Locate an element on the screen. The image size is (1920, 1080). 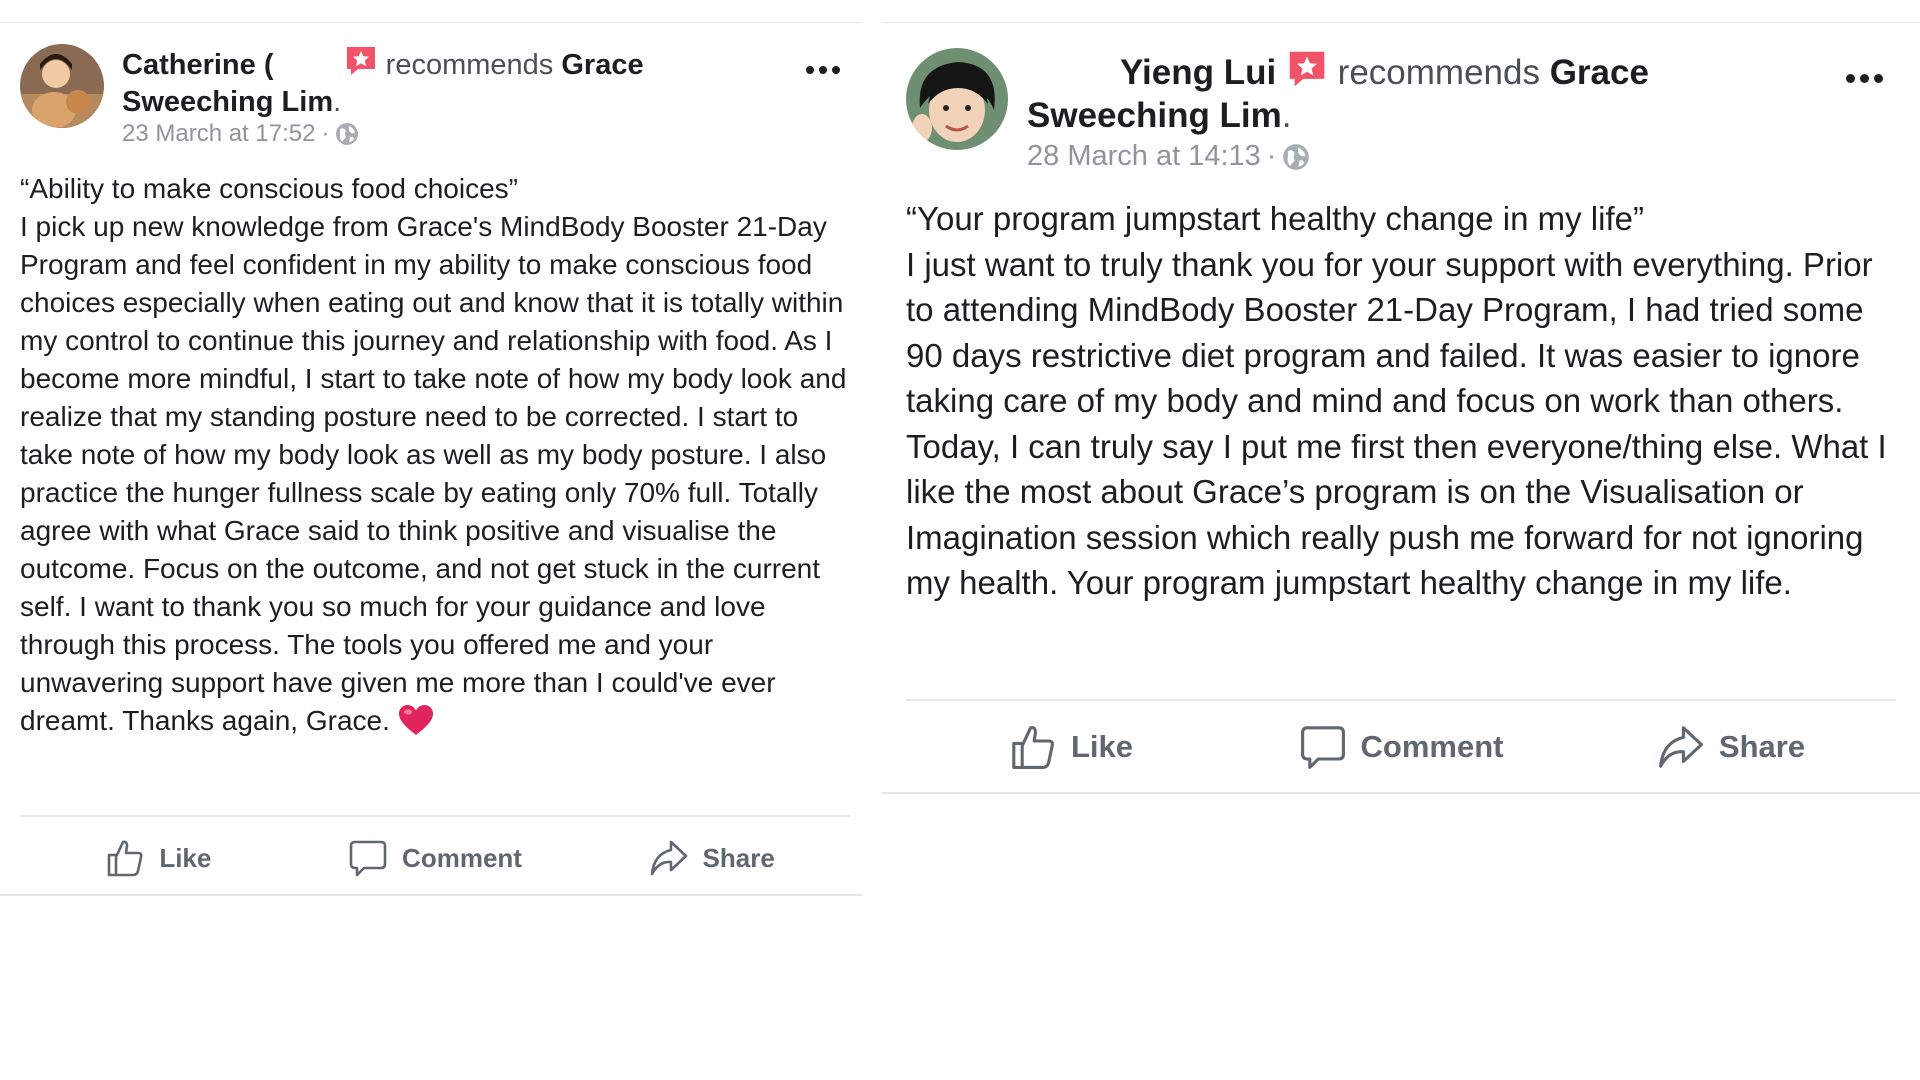
post-timestamp: 23 March at 17:52 is located at coordinates (218, 134).